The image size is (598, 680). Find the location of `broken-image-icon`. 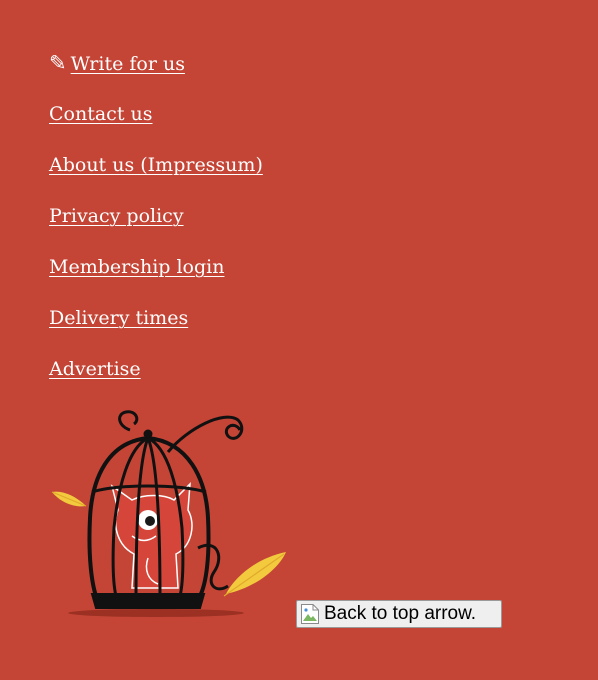

broken-image-icon is located at coordinates (310, 614).